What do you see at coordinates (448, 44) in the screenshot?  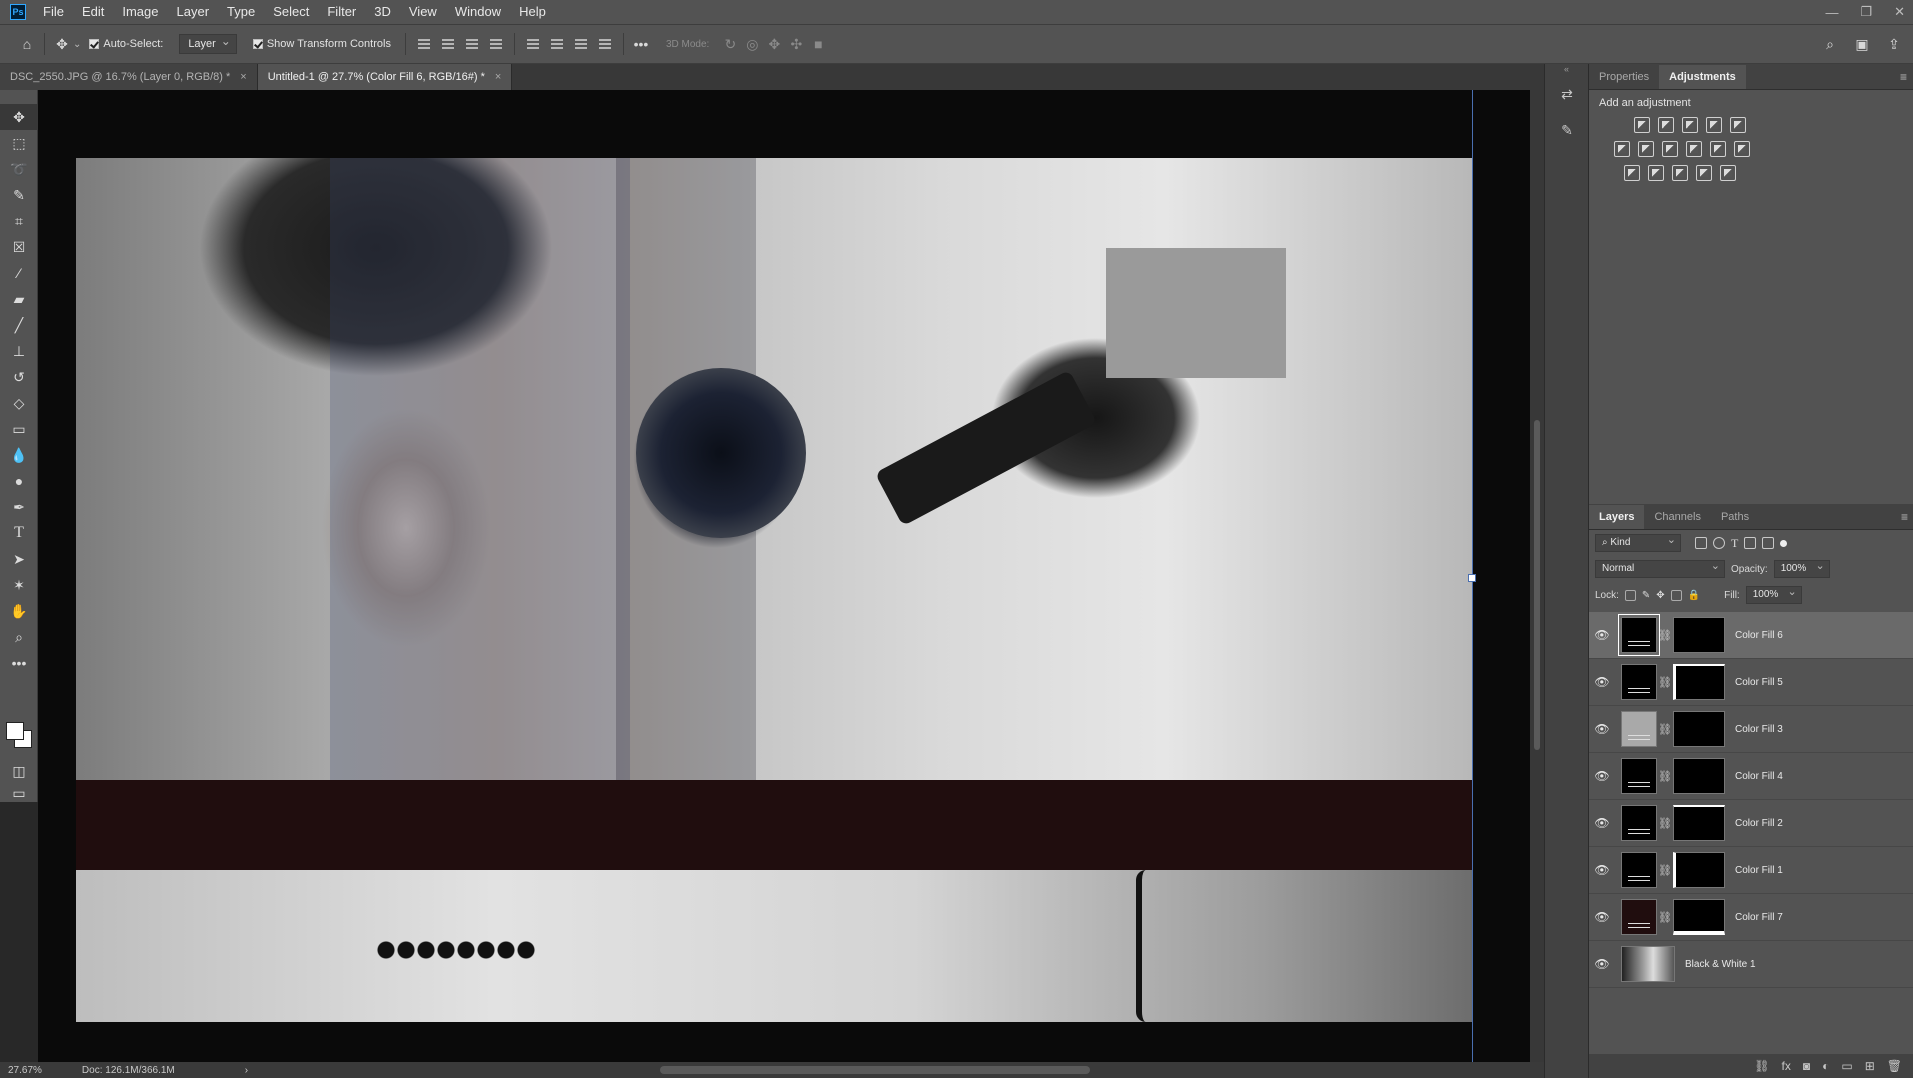 I see `align-center-icon` at bounding box center [448, 44].